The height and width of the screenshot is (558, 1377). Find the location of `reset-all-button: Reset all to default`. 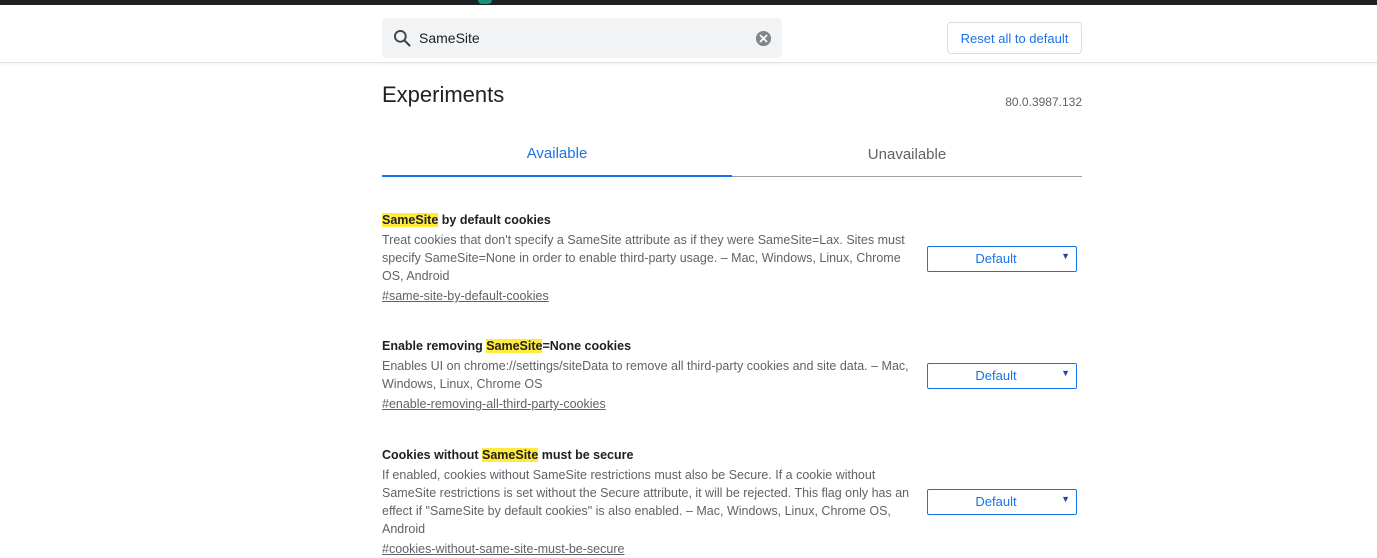

reset-all-button: Reset all to default is located at coordinates (1014, 38).